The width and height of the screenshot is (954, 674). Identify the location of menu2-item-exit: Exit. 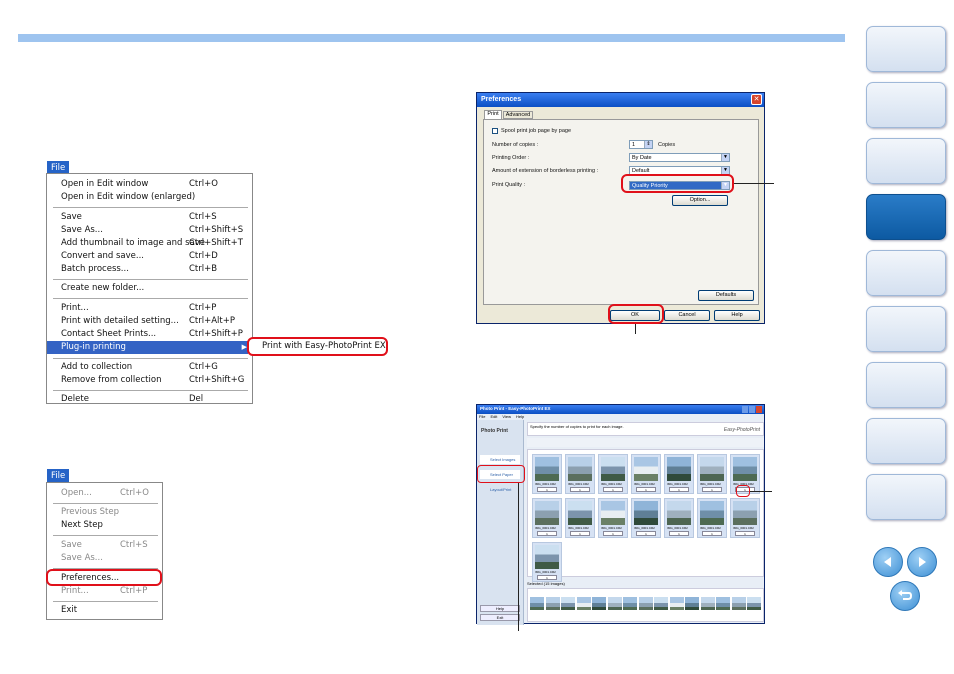
(104, 610).